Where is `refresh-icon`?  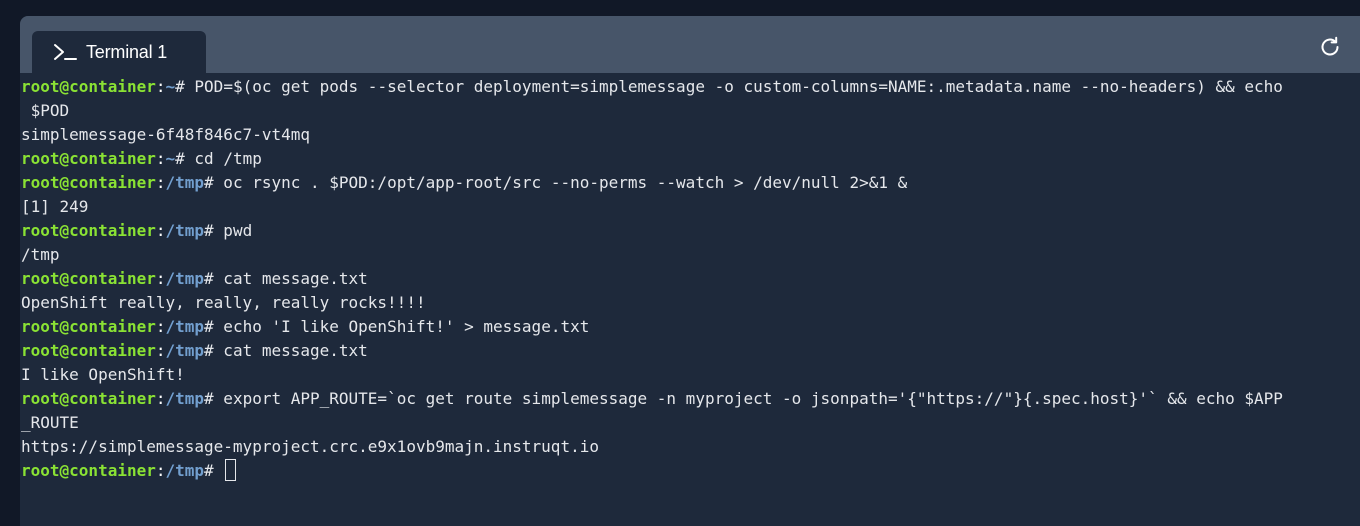 refresh-icon is located at coordinates (1330, 46).